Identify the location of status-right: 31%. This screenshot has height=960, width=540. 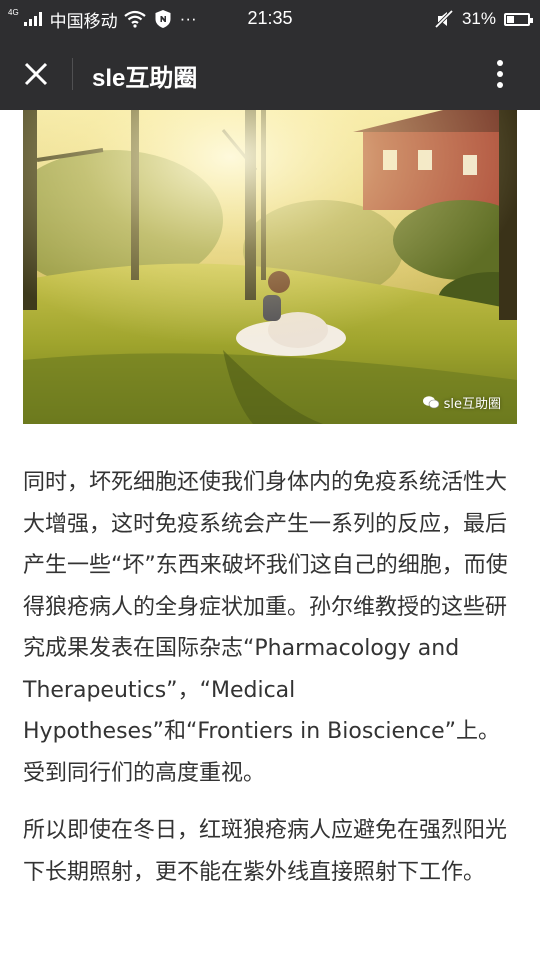
(483, 19).